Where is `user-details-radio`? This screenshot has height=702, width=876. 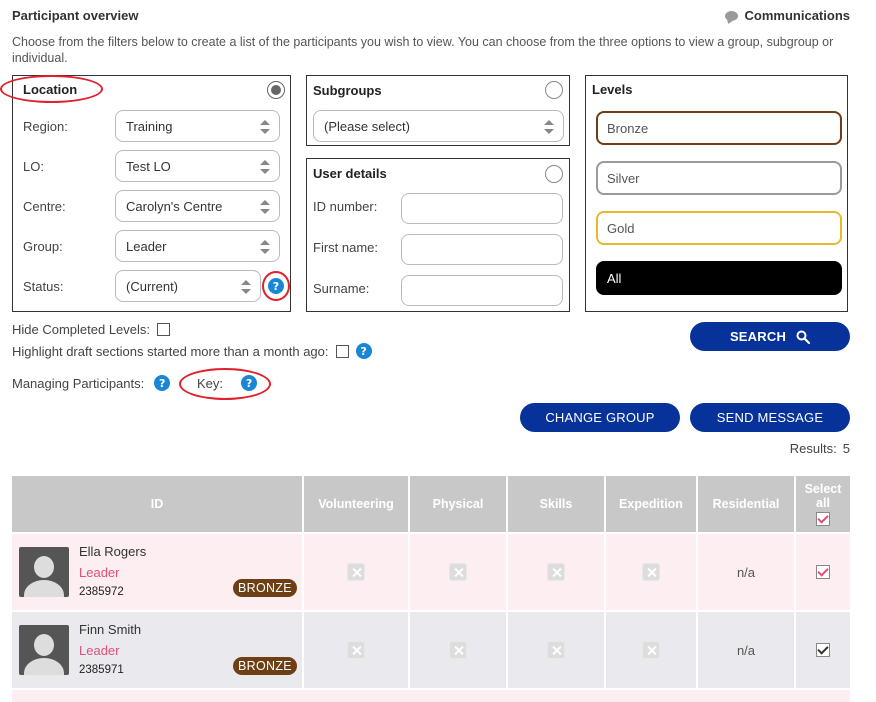 user-details-radio is located at coordinates (554, 174).